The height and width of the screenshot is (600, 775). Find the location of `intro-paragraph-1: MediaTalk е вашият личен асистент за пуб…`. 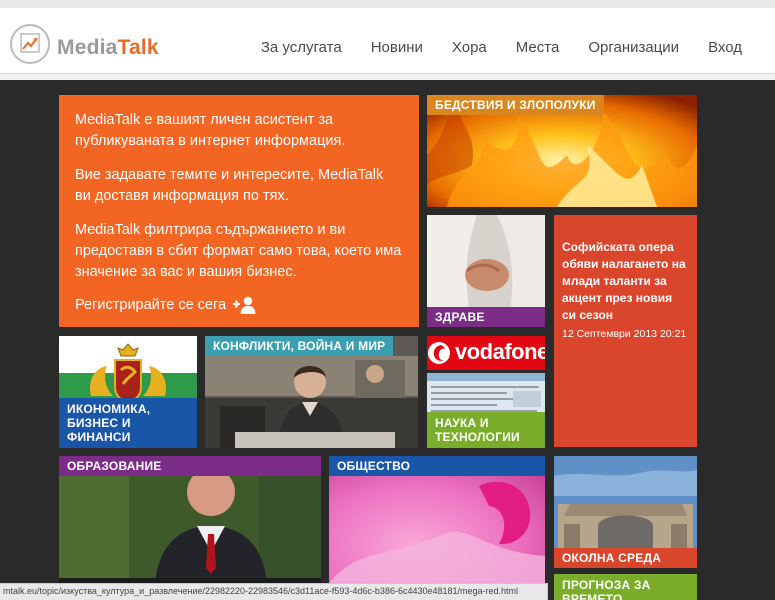

intro-paragraph-1: MediaTalk е вашият личен асистент за пуб… is located at coordinates (210, 130).